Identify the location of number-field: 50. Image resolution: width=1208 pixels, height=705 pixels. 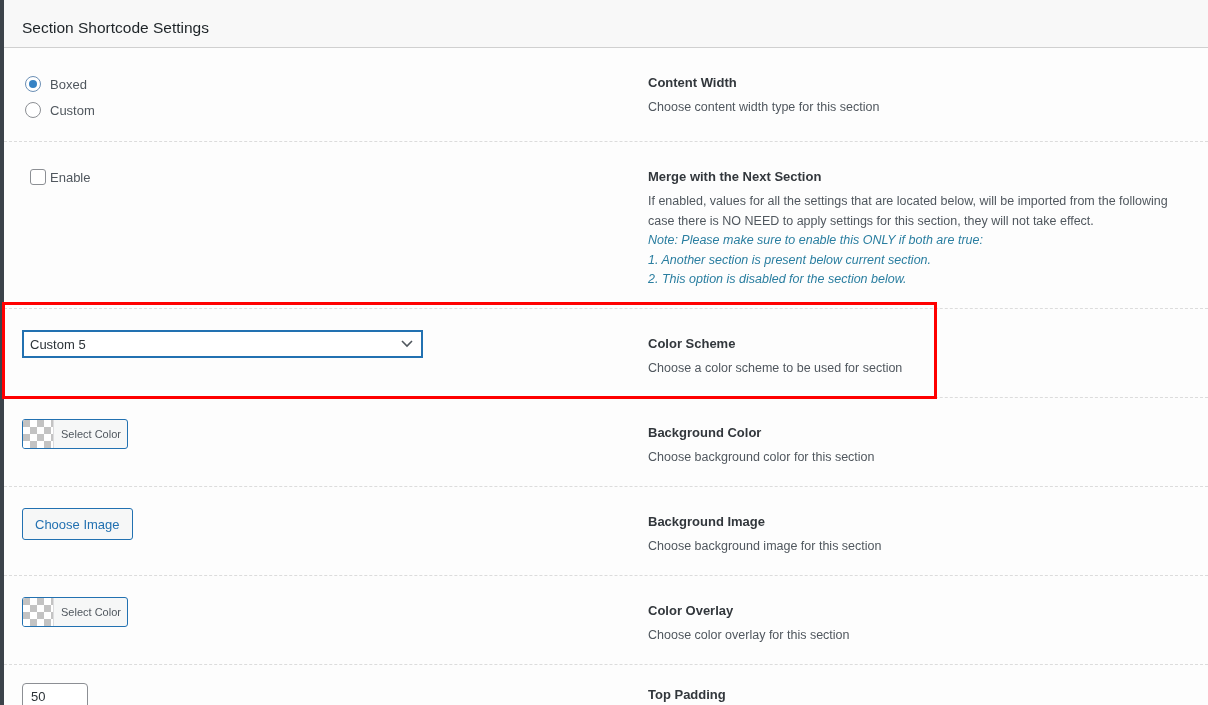
(55, 694).